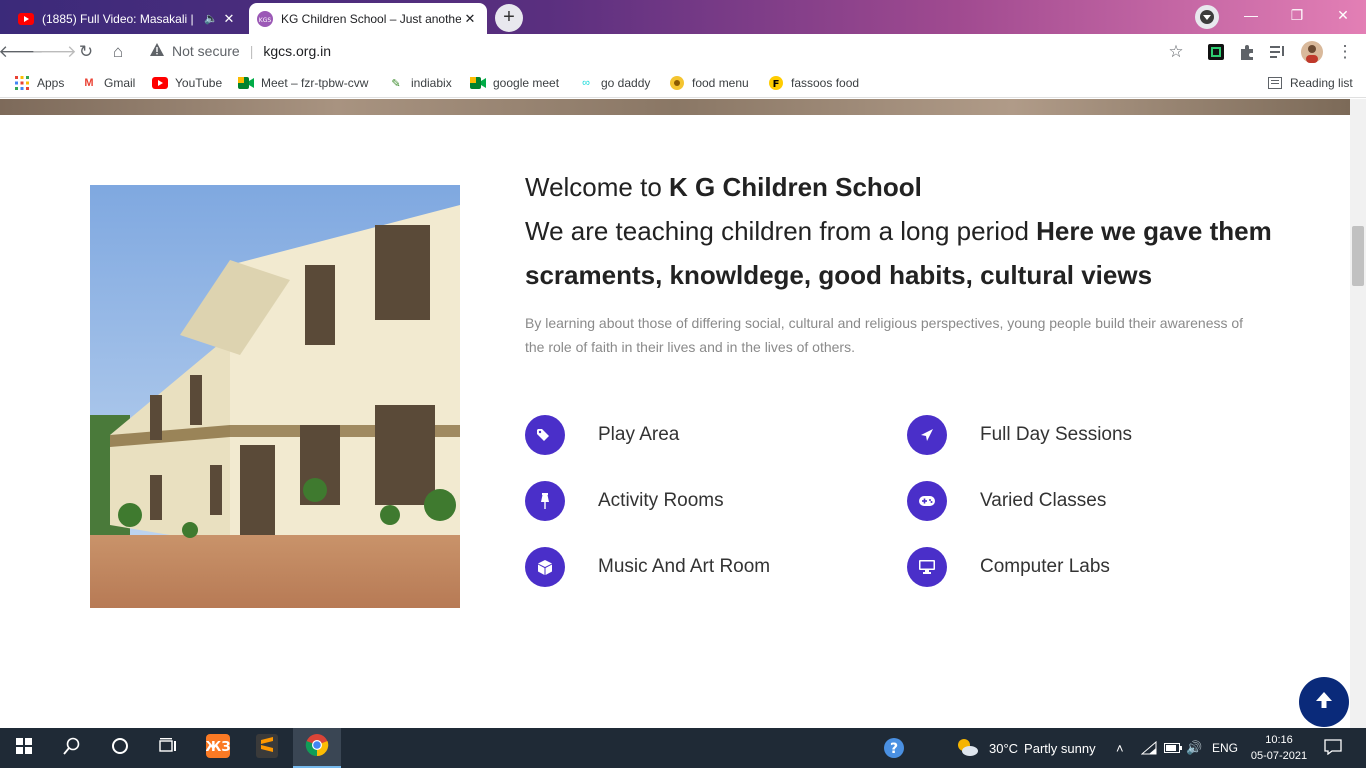  I want to click on restore-button: ❐, so click(1297, 15).